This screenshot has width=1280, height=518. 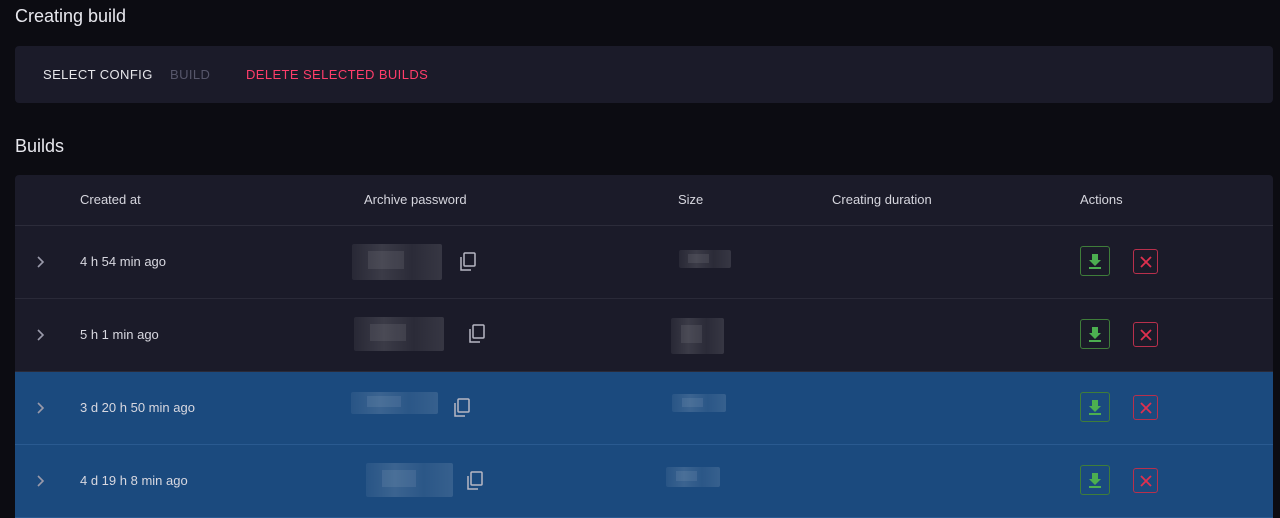 I want to click on created-at-cell: 4 h 54 min ago, so click(x=123, y=261).